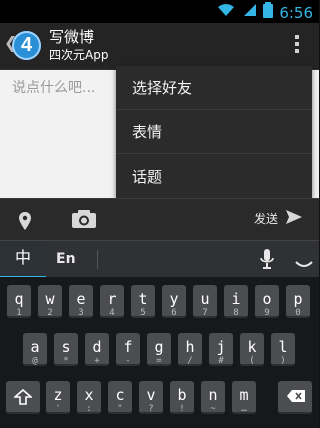  Describe the element at coordinates (214, 88) in the screenshot. I see `menu-item-select-friends: 选择好友` at that location.